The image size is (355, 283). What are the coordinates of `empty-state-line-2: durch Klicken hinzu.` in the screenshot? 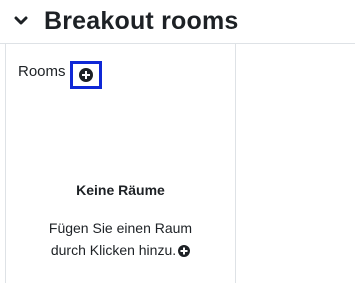 It's located at (113, 250).